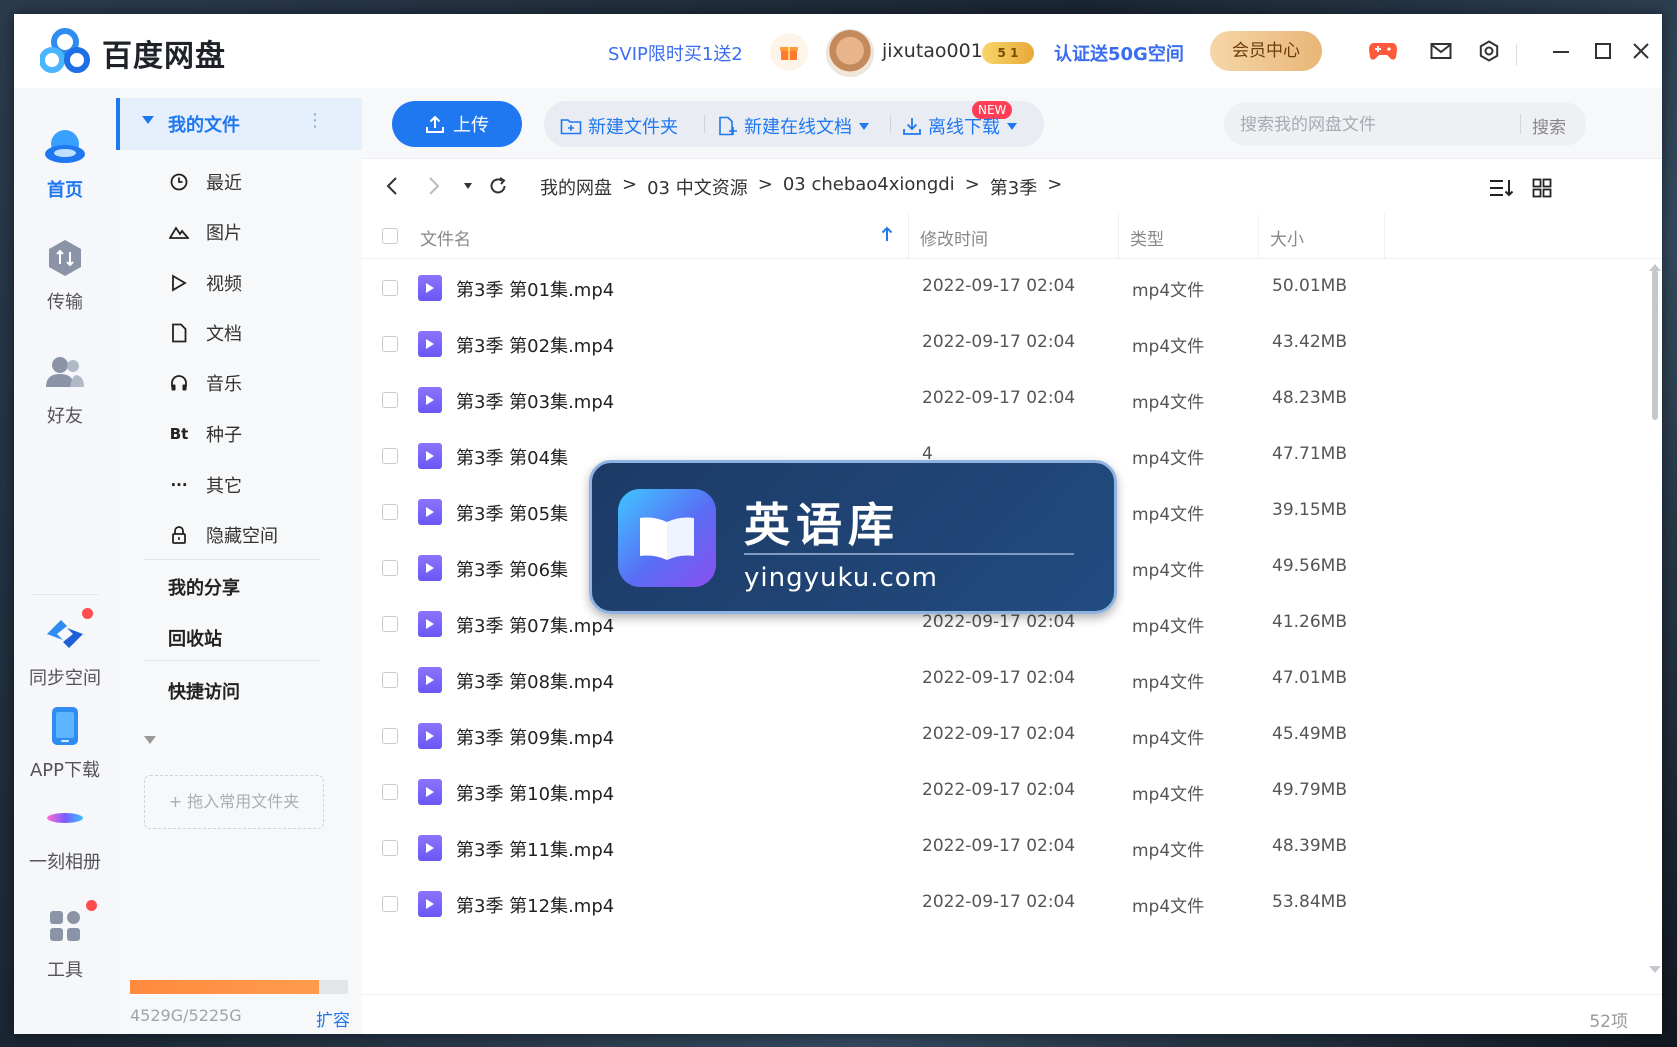  I want to click on game-icon, so click(1383, 51).